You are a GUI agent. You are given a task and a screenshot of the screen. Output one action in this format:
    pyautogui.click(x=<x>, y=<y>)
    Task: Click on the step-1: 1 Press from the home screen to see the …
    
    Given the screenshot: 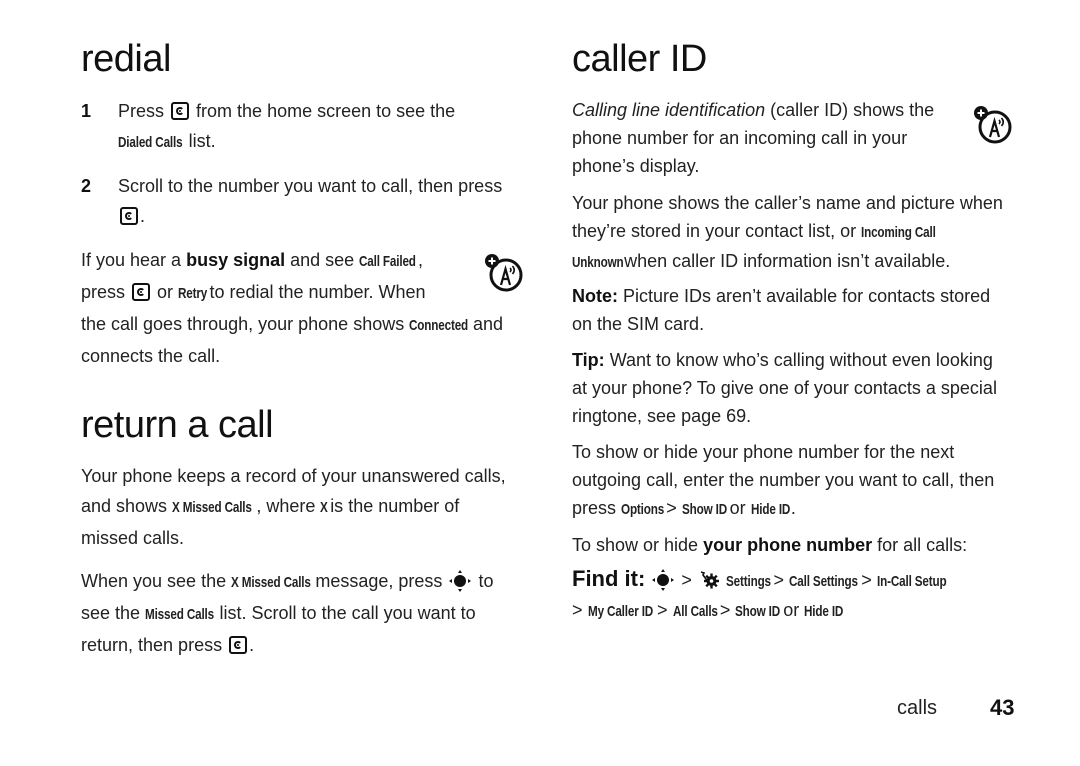 What is the action you would take?
    pyautogui.click(x=304, y=127)
    